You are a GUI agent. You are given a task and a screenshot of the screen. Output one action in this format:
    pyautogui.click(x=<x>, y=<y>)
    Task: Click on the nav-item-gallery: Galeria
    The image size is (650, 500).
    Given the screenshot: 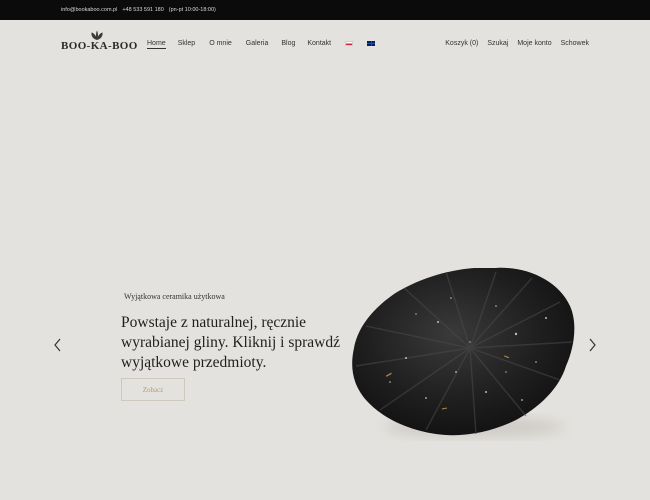 What is the action you would take?
    pyautogui.click(x=257, y=43)
    